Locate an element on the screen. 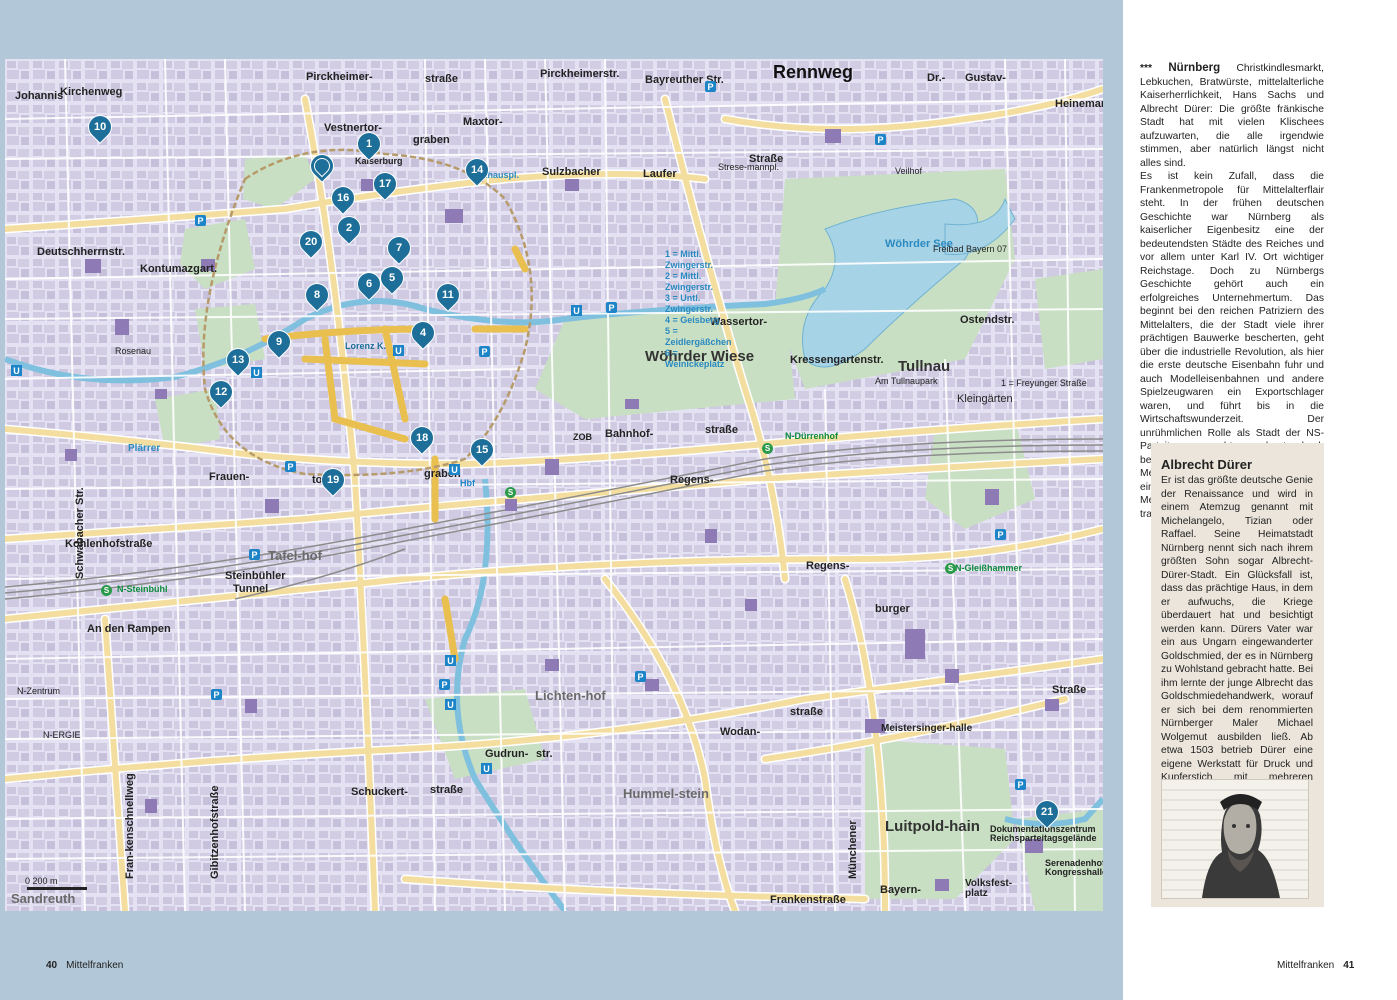 This screenshot has width=1397, height=1000. label-n-zentrum: N-Zentrum is located at coordinates (39, 691).